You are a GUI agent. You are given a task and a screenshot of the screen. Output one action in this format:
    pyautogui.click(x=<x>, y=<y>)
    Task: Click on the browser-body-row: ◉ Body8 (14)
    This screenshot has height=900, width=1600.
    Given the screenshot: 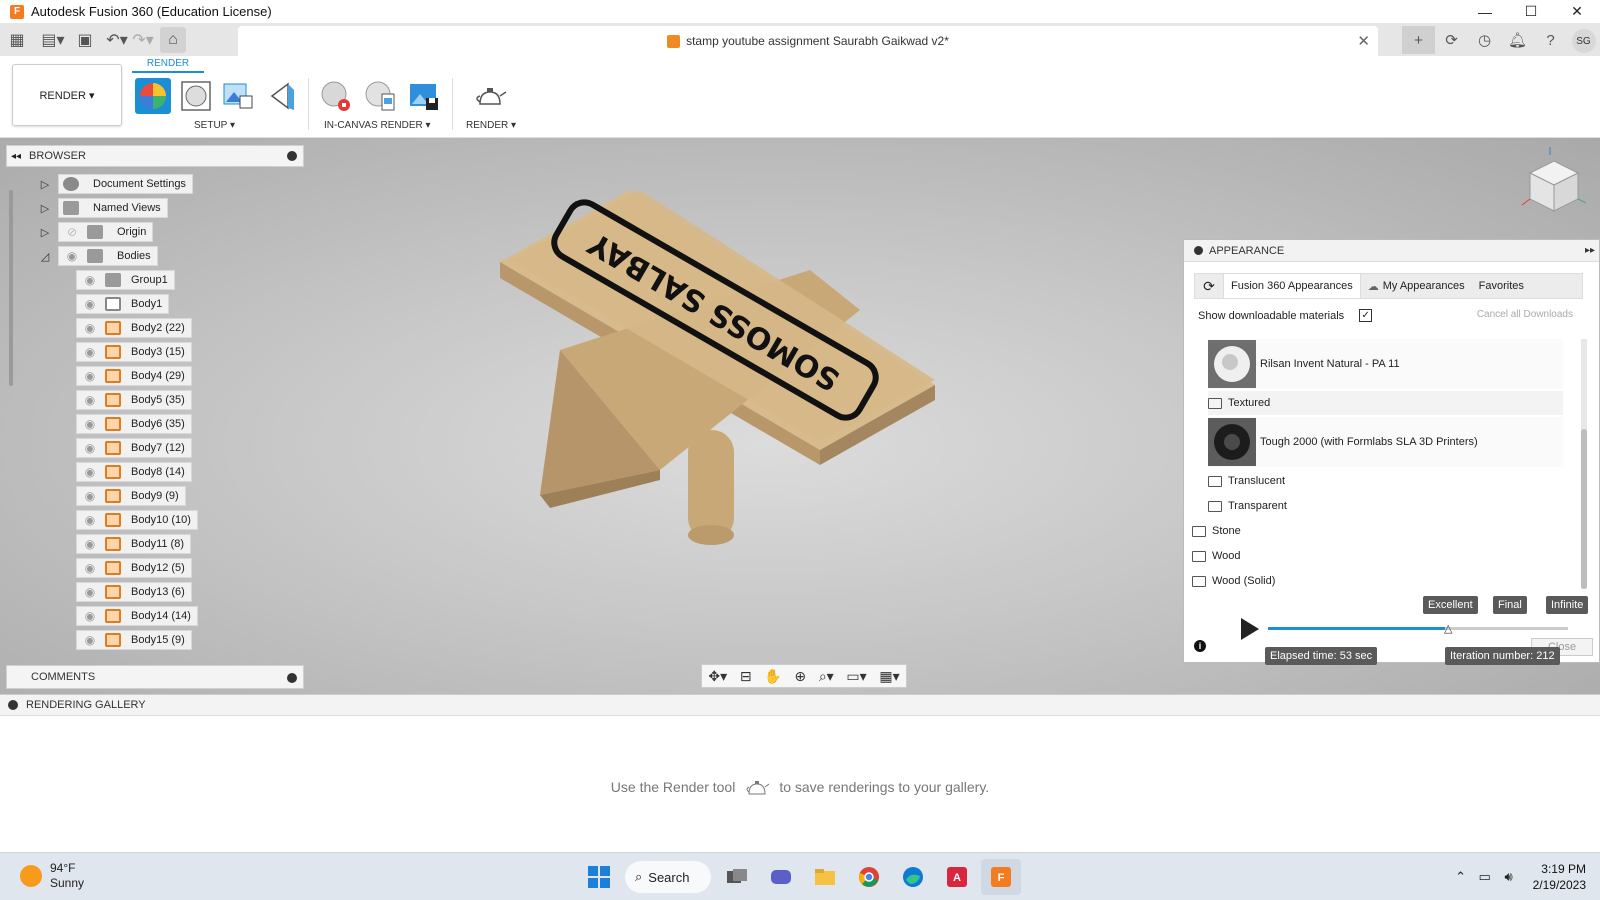 What is the action you would take?
    pyautogui.click(x=134, y=472)
    